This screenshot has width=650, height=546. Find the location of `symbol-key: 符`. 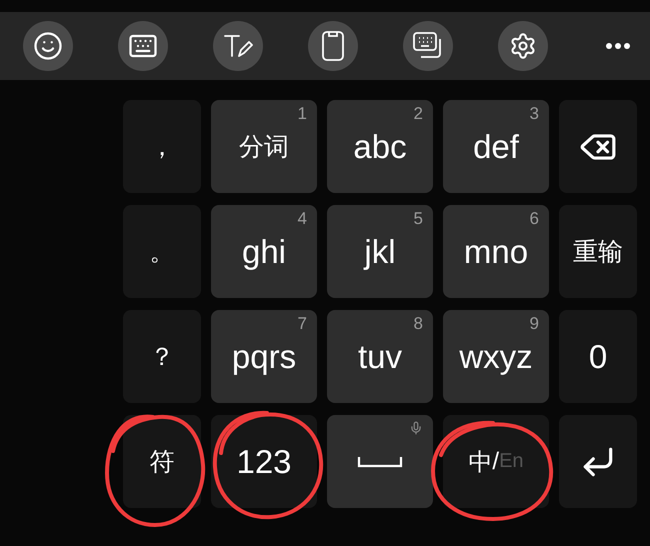

symbol-key: 符 is located at coordinates (162, 461).